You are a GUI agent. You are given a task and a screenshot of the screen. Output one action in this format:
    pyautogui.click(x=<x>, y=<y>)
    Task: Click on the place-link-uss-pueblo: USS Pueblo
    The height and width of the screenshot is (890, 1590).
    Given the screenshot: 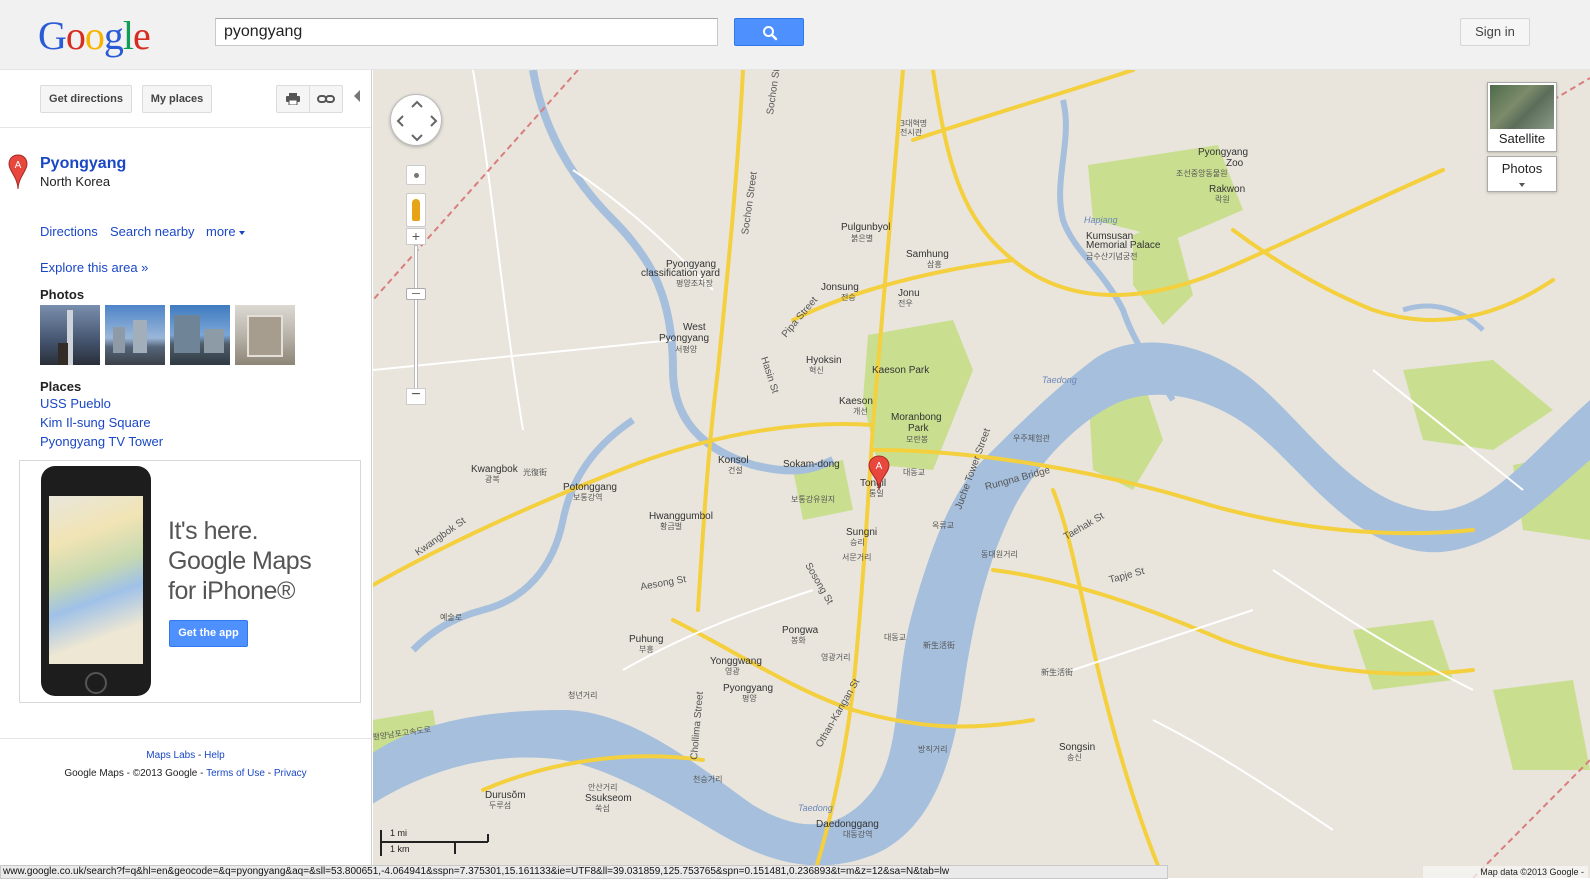 What is the action you would take?
    pyautogui.click(x=75, y=403)
    